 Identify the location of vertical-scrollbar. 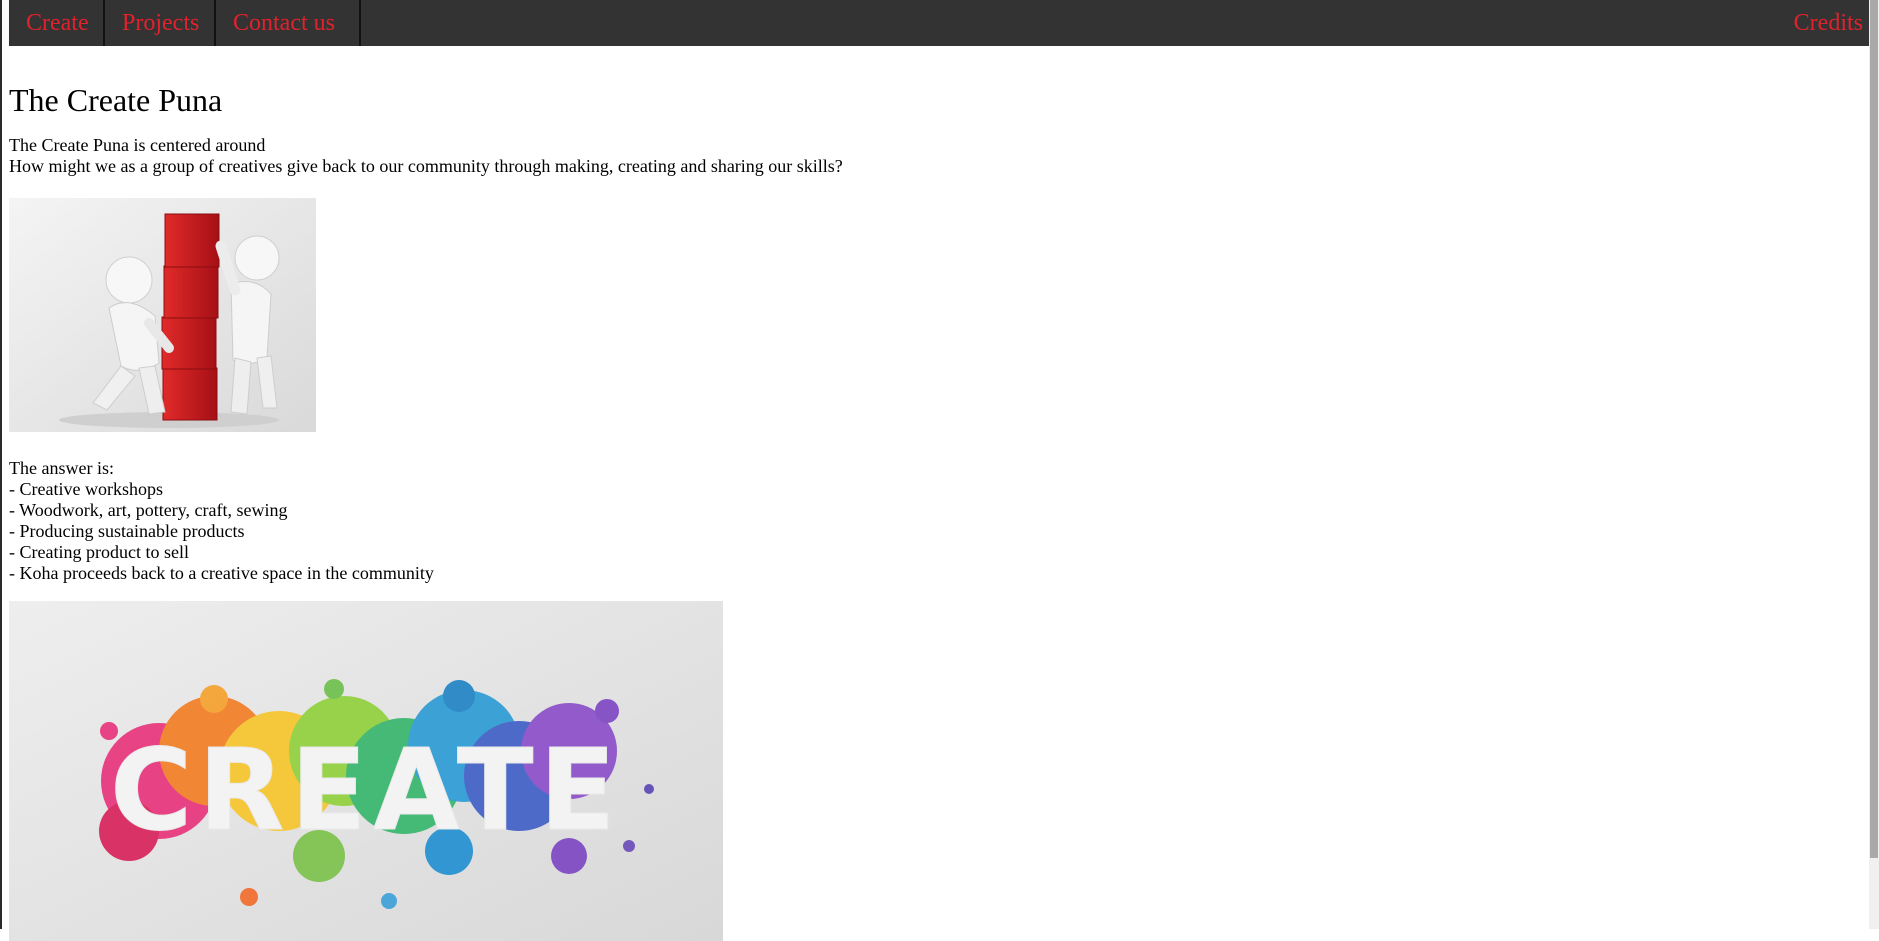
(1874, 464).